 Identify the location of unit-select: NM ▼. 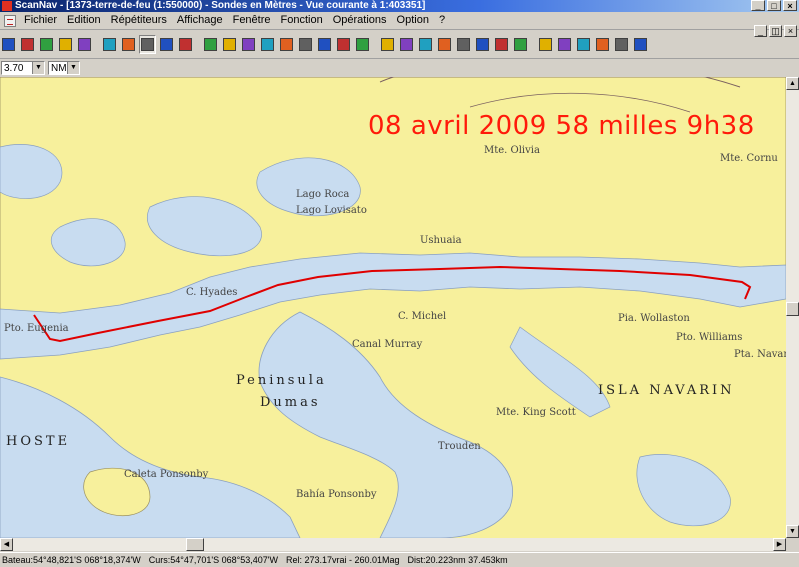
(64, 68).